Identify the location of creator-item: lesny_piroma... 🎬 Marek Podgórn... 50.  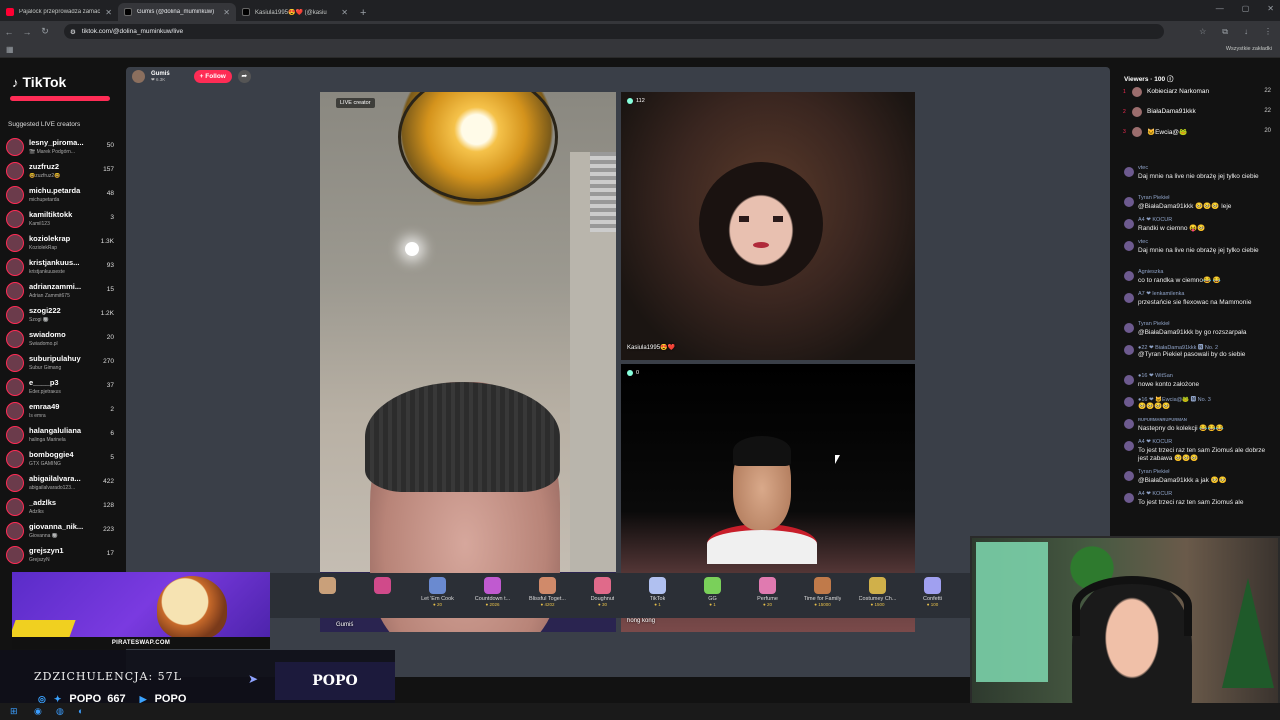
(61, 147).